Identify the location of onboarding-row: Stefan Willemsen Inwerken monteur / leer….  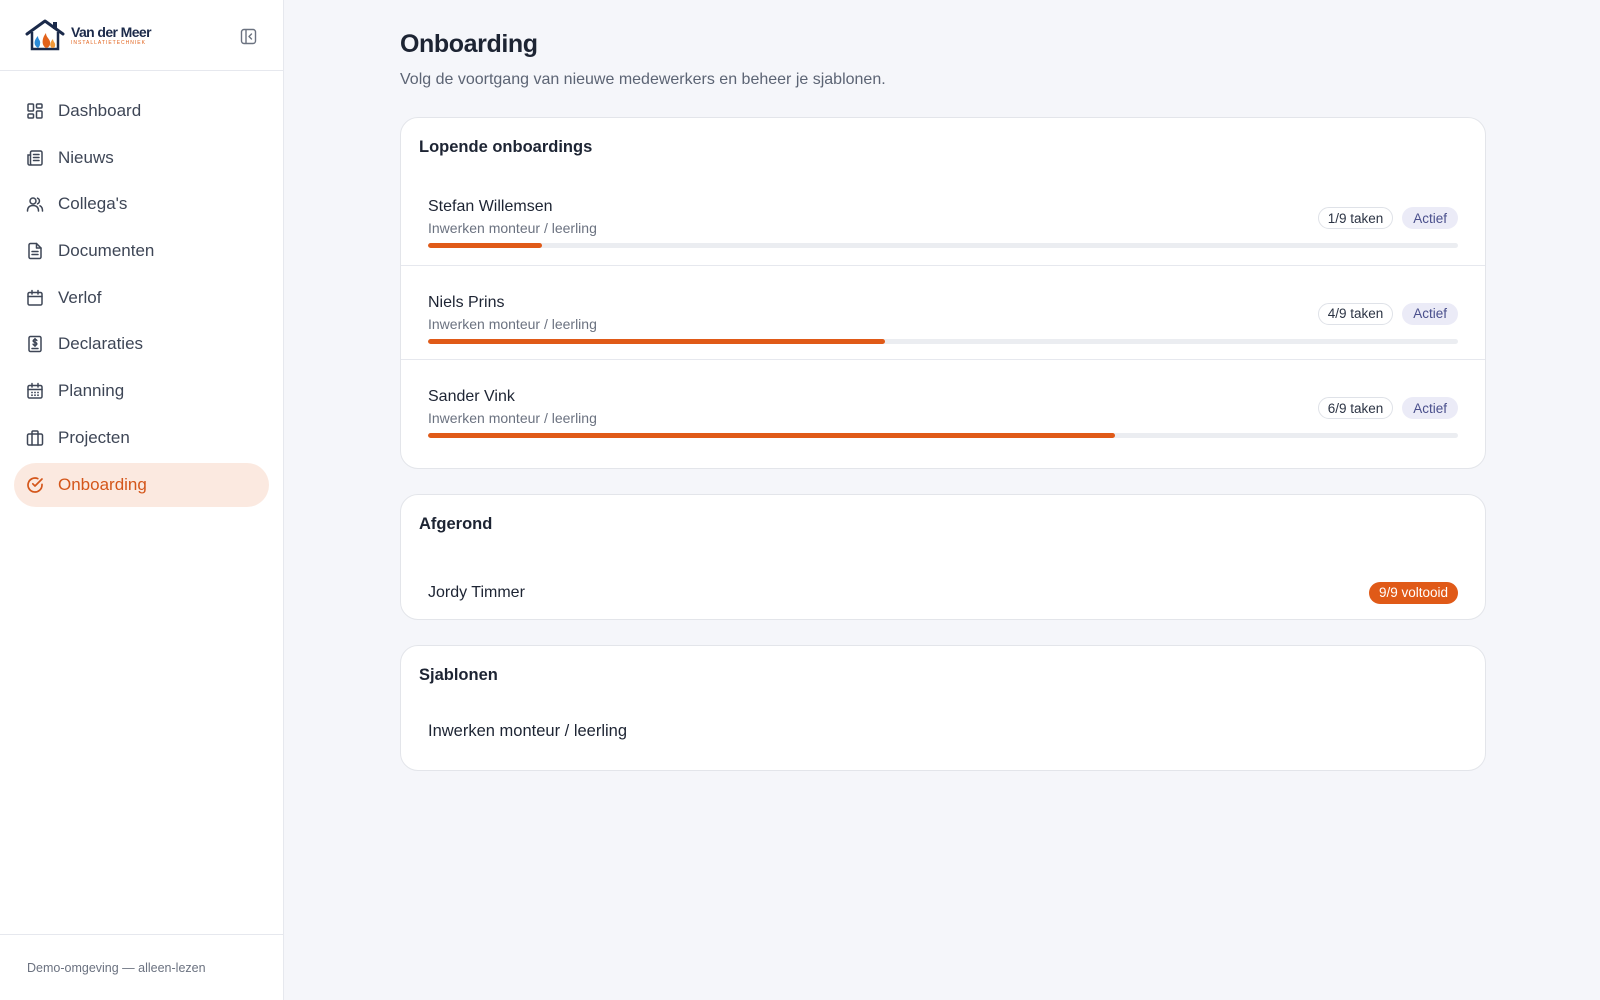
(943, 217).